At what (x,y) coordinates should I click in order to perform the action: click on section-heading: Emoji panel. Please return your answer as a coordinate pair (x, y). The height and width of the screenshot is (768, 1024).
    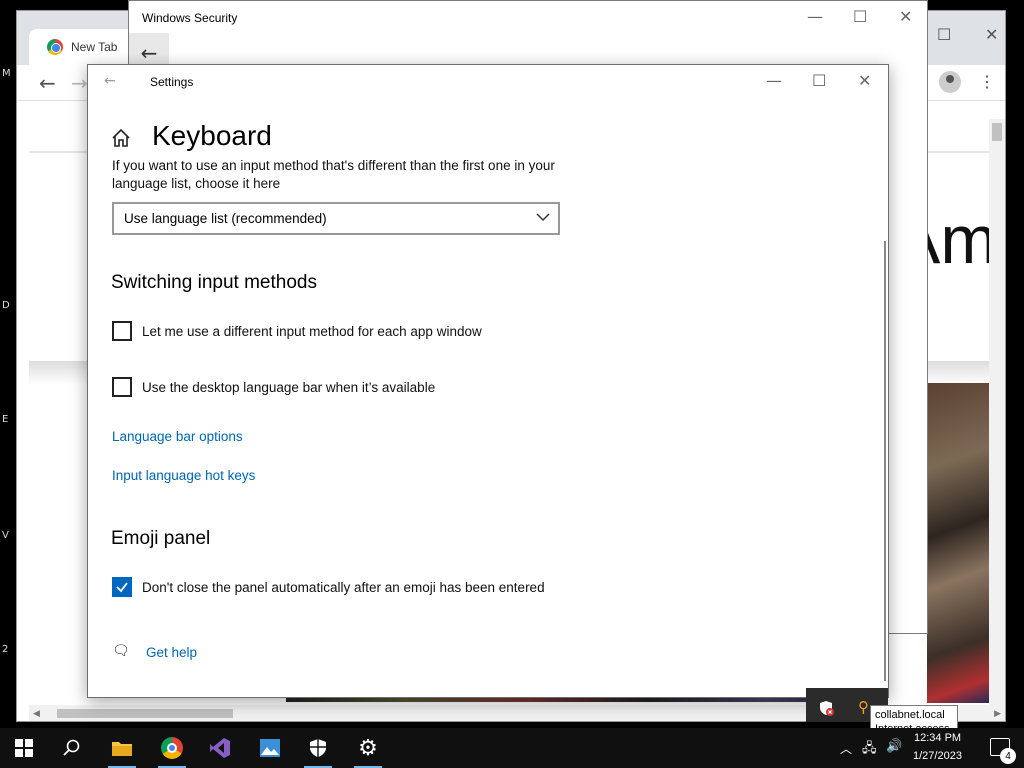
    Looking at the image, I should click on (161, 538).